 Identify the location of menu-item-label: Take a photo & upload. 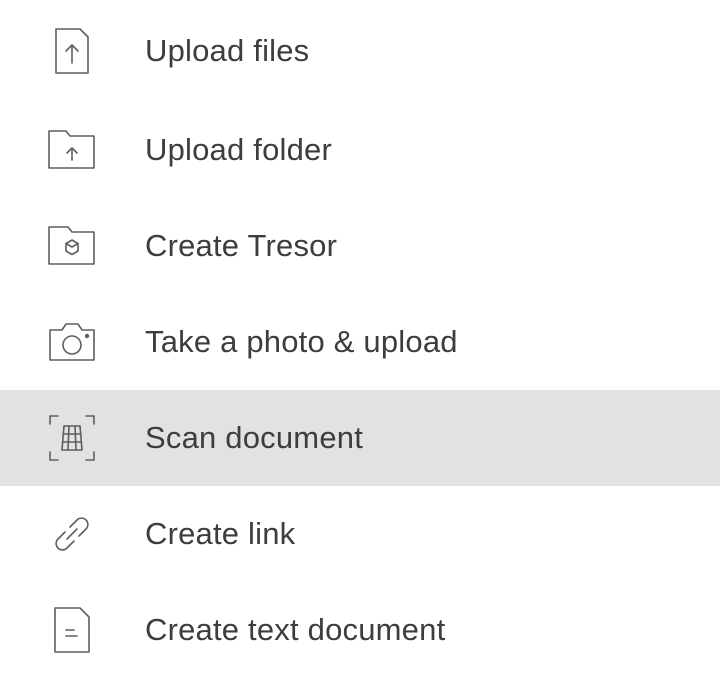
(301, 341).